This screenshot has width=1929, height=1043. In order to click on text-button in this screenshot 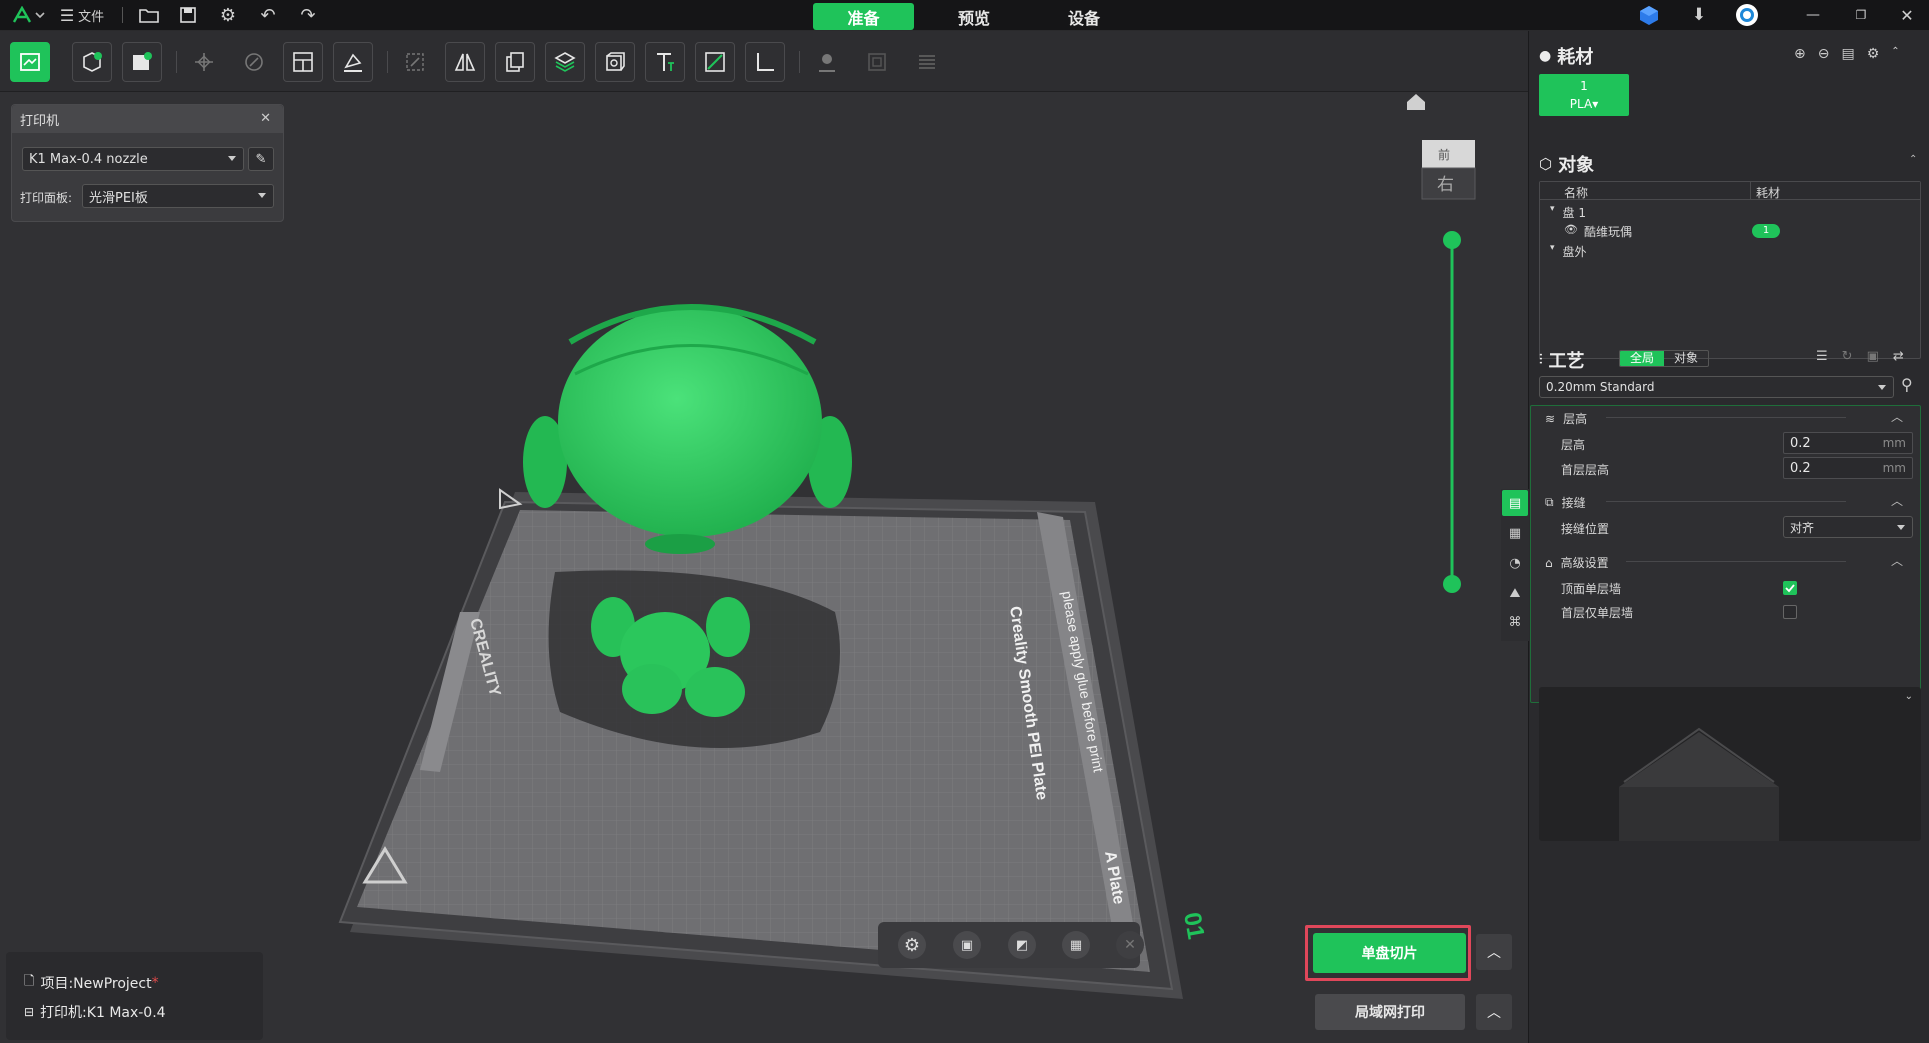, I will do `click(665, 62)`.